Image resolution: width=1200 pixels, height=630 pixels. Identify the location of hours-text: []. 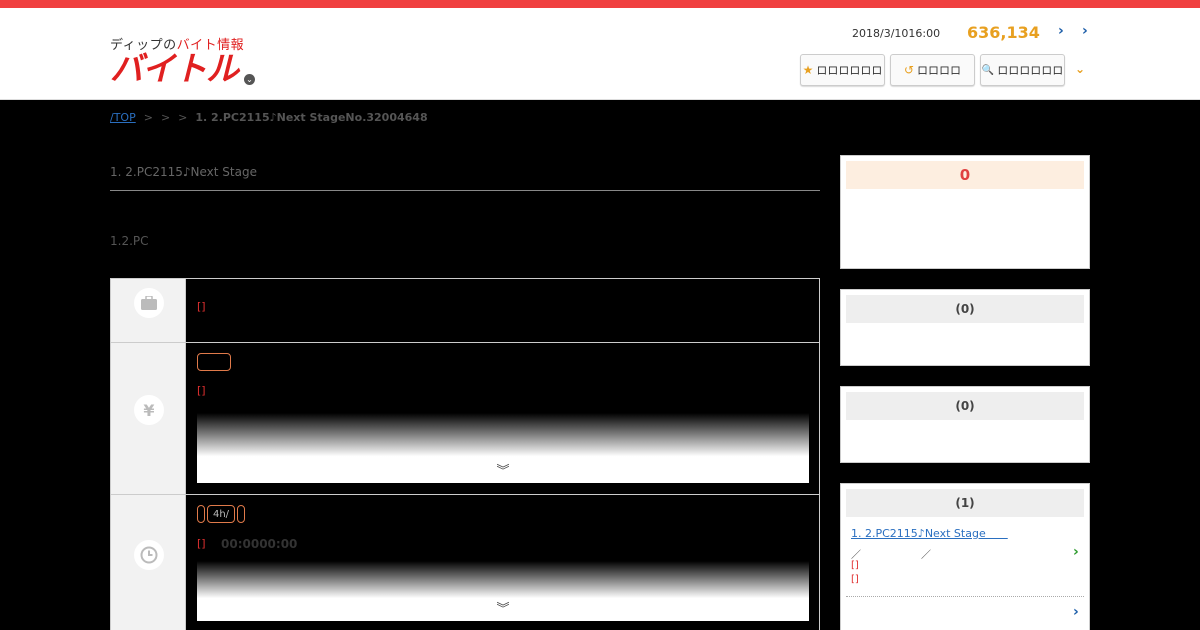
(201, 543).